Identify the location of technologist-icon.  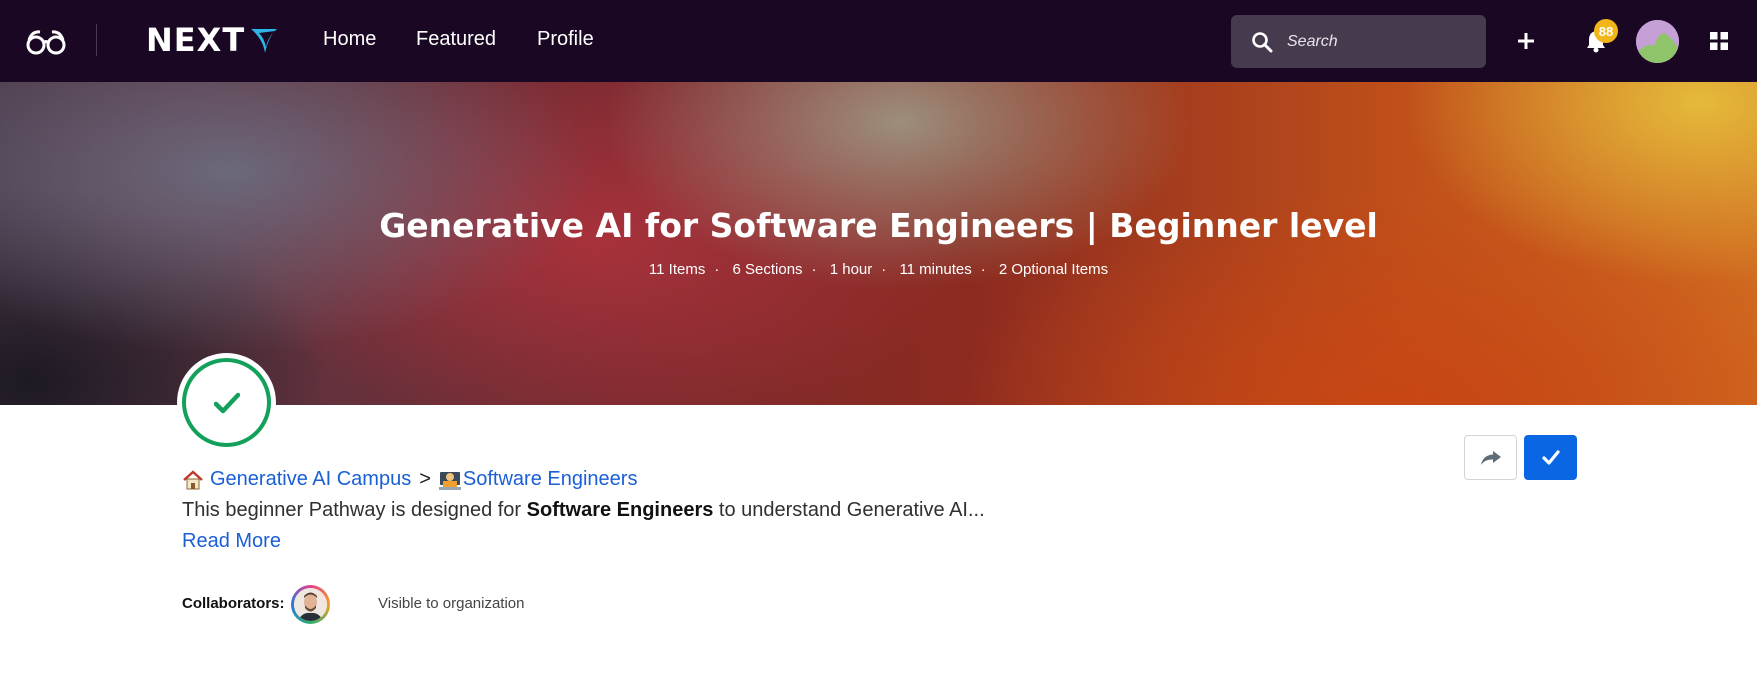
(449, 480).